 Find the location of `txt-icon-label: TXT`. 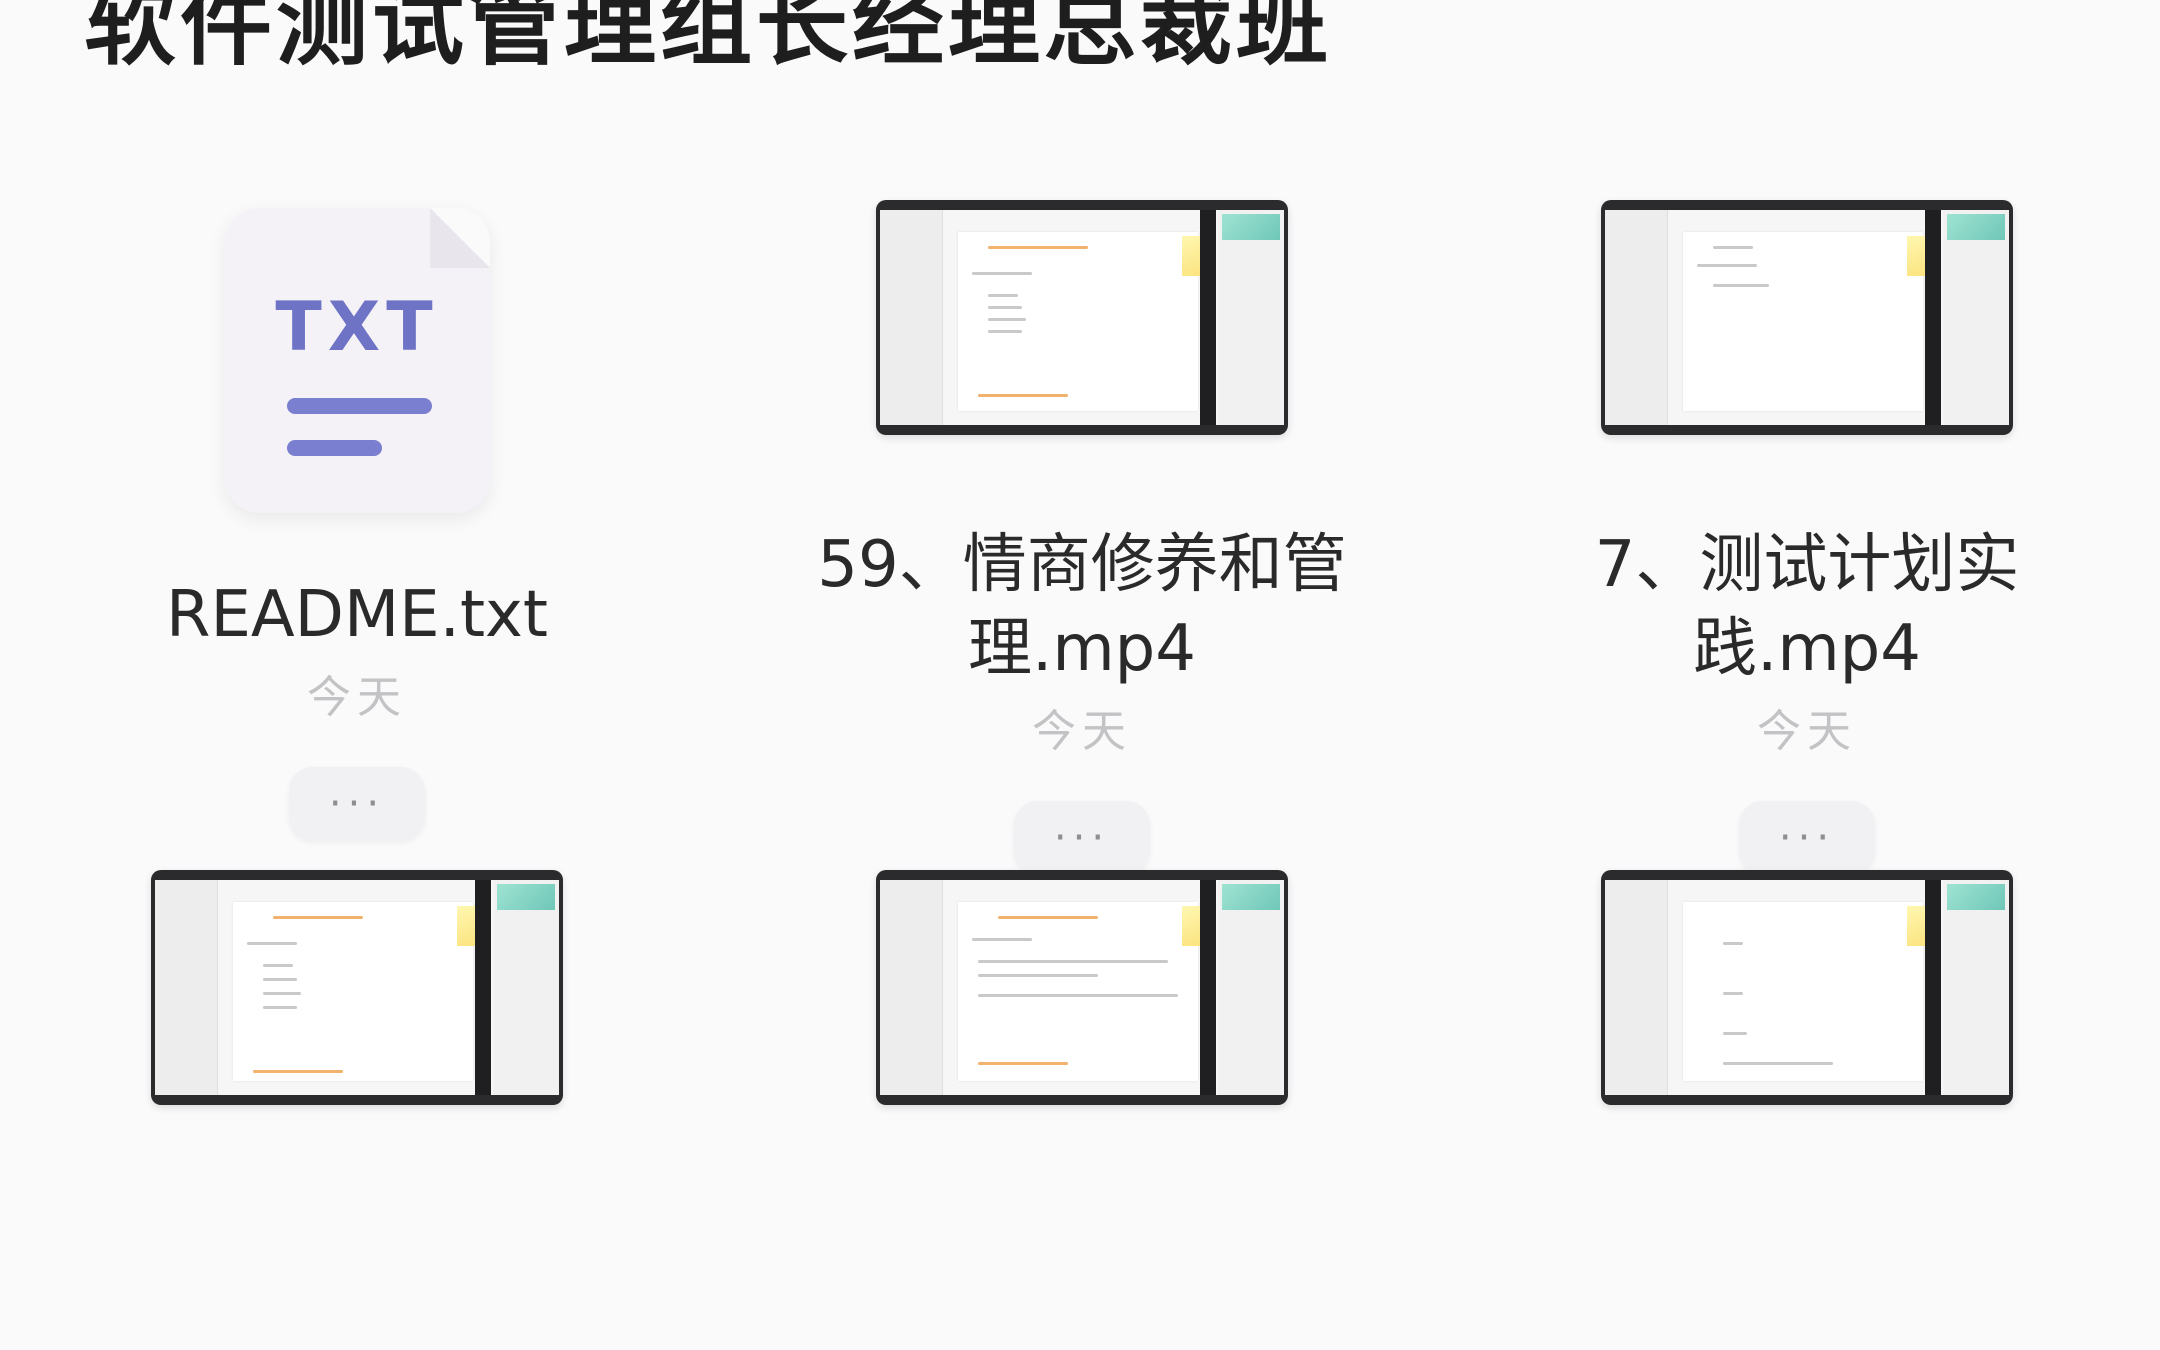

txt-icon-label: TXT is located at coordinates (357, 327).